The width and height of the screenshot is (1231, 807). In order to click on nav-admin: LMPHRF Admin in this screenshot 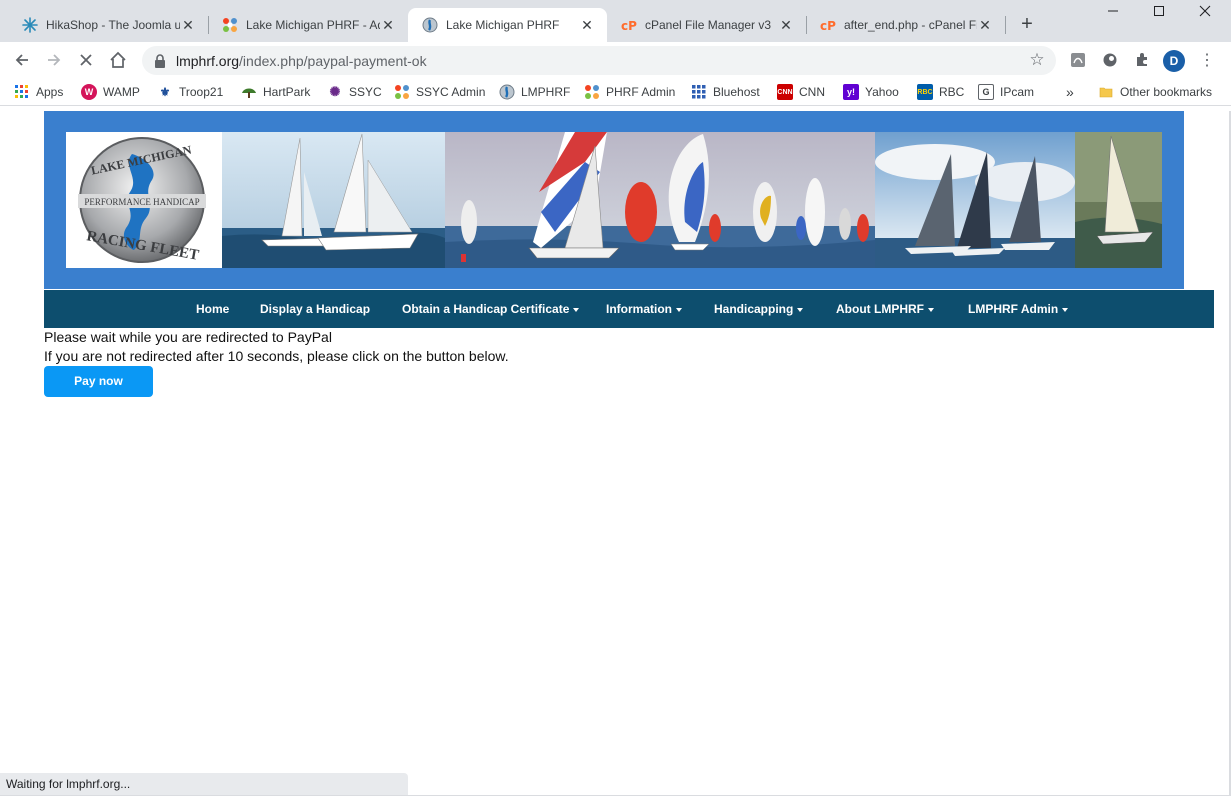, I will do `click(1018, 309)`.